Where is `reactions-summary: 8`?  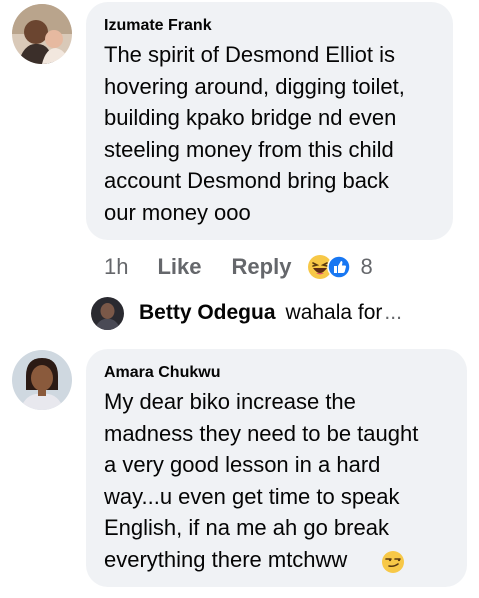
reactions-summary: 8 is located at coordinates (340, 267).